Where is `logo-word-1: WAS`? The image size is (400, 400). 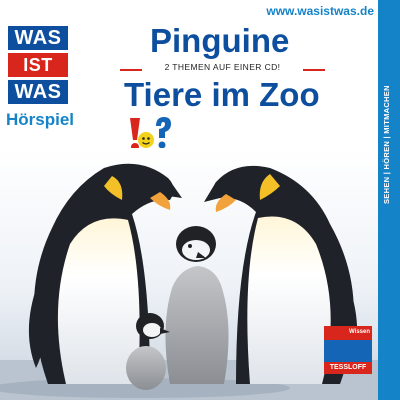
logo-word-1: WAS is located at coordinates (38, 38).